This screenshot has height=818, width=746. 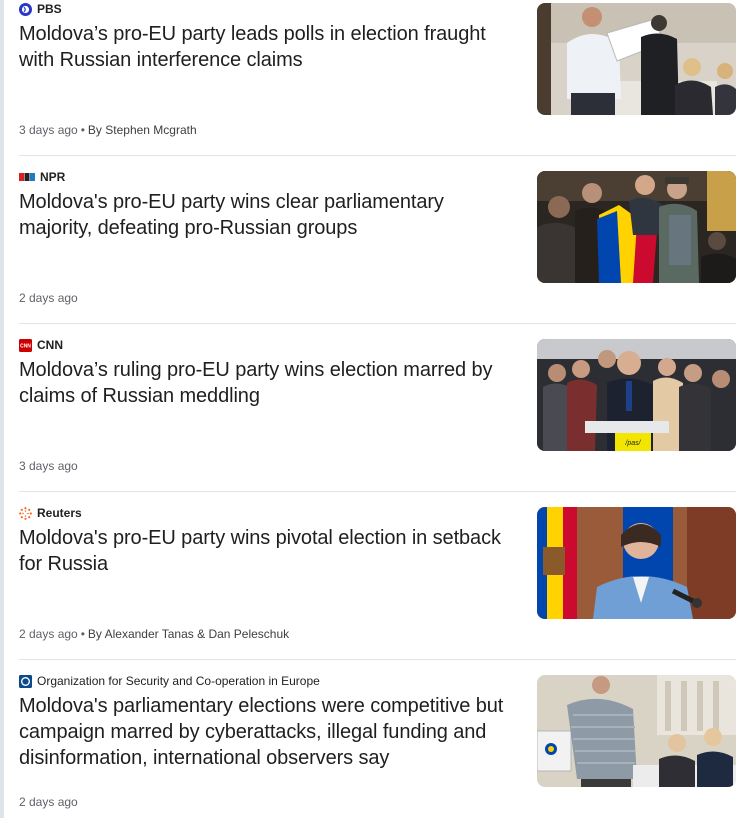 I want to click on byline: By Alexander Tanas & Dan Peleschuk, so click(x=188, y=634).